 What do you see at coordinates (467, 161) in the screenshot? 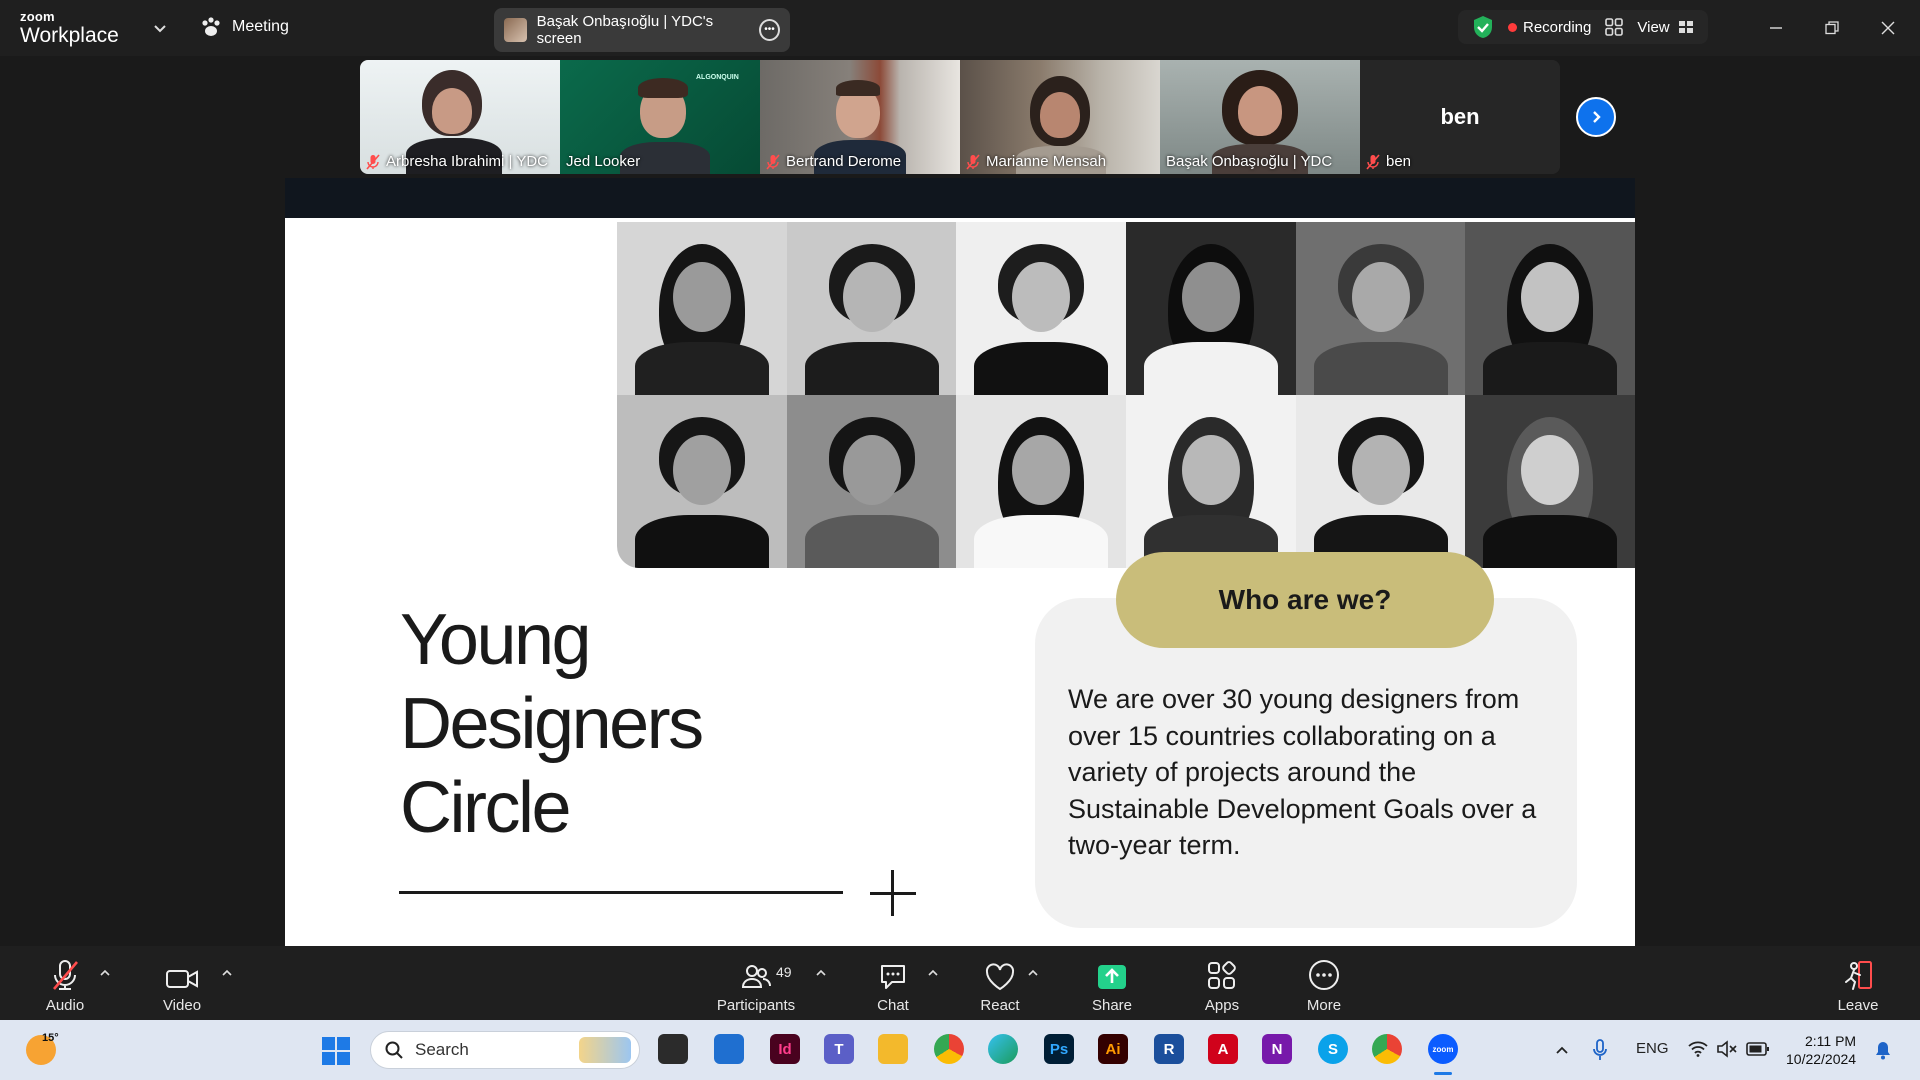
I see `participant-name-text: Arbresha Ibrahimi | YDC` at bounding box center [467, 161].